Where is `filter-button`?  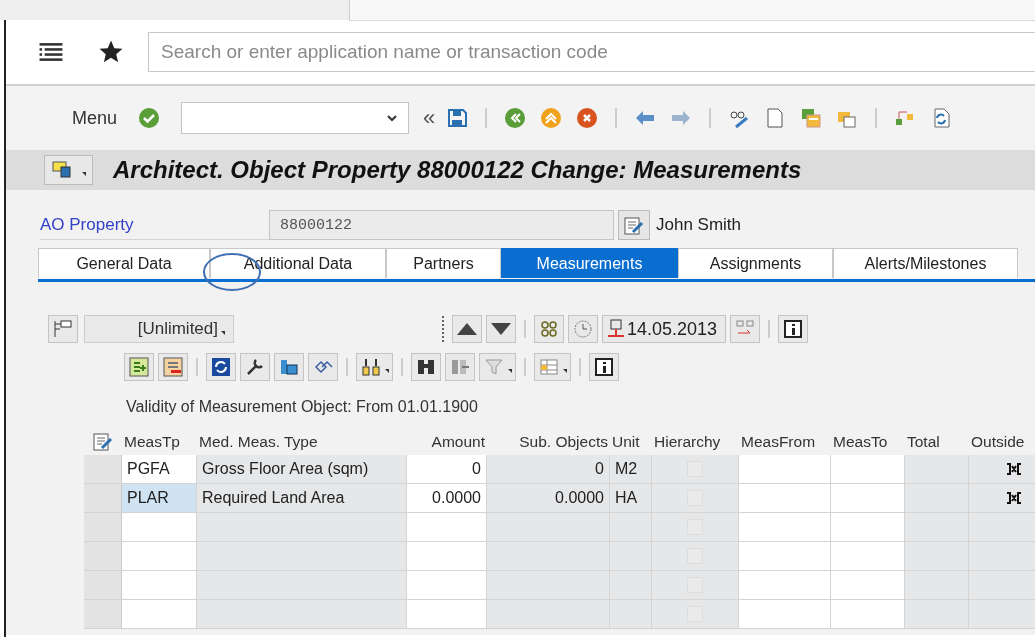
filter-button is located at coordinates (497, 367).